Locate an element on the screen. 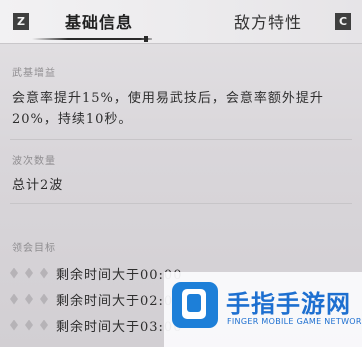 This screenshot has height=347, width=362. tab-enemy-traits: 敌方特性 is located at coordinates (268, 23).